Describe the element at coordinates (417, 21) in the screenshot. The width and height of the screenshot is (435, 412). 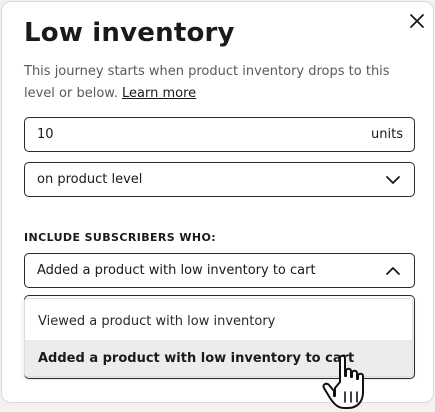
I see `close-icon` at that location.